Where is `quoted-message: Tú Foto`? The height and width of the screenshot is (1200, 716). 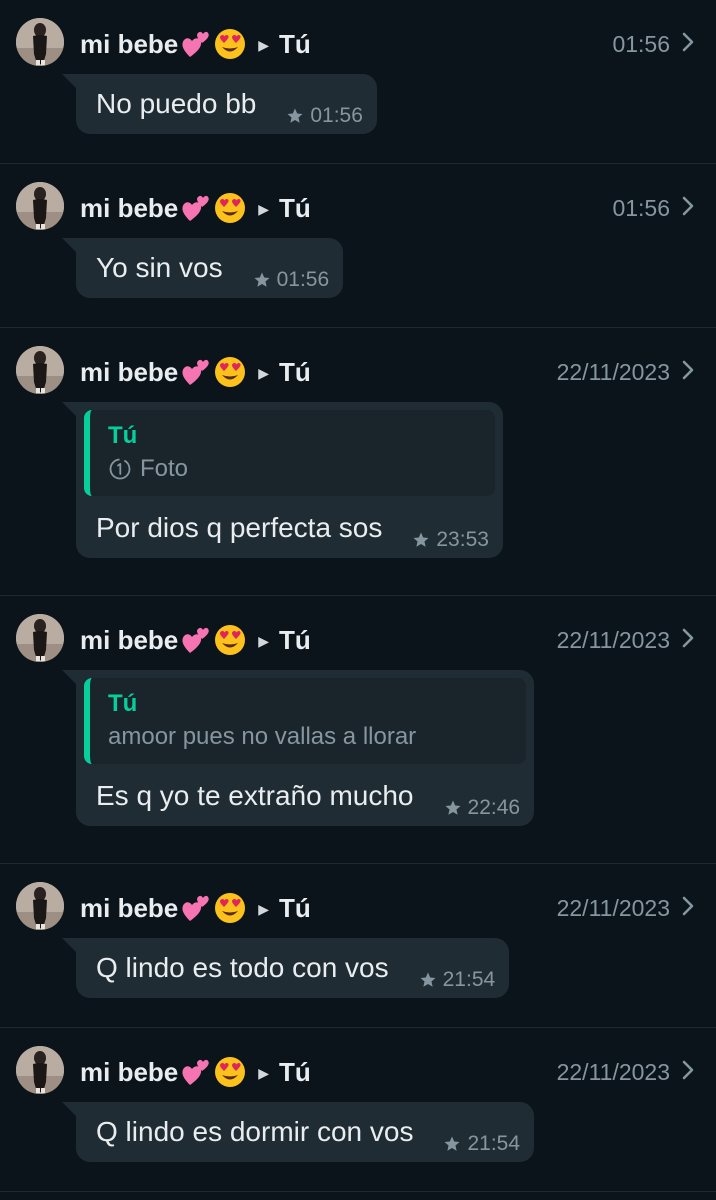
quoted-message: Tú Foto is located at coordinates (289, 453).